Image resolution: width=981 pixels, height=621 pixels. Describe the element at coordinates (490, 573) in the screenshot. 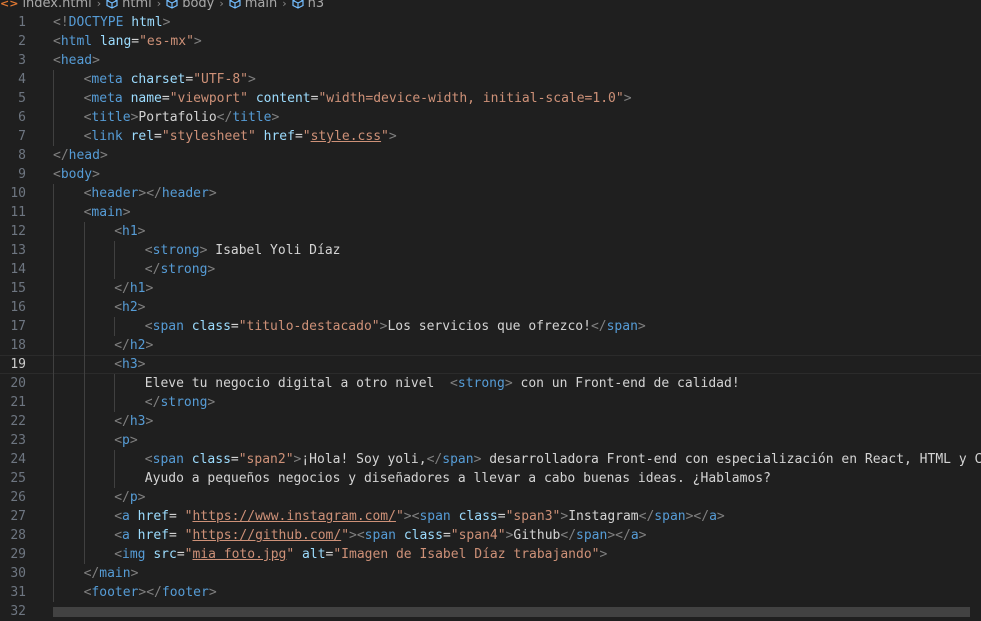

I see `code-line: 30 </main>` at that location.